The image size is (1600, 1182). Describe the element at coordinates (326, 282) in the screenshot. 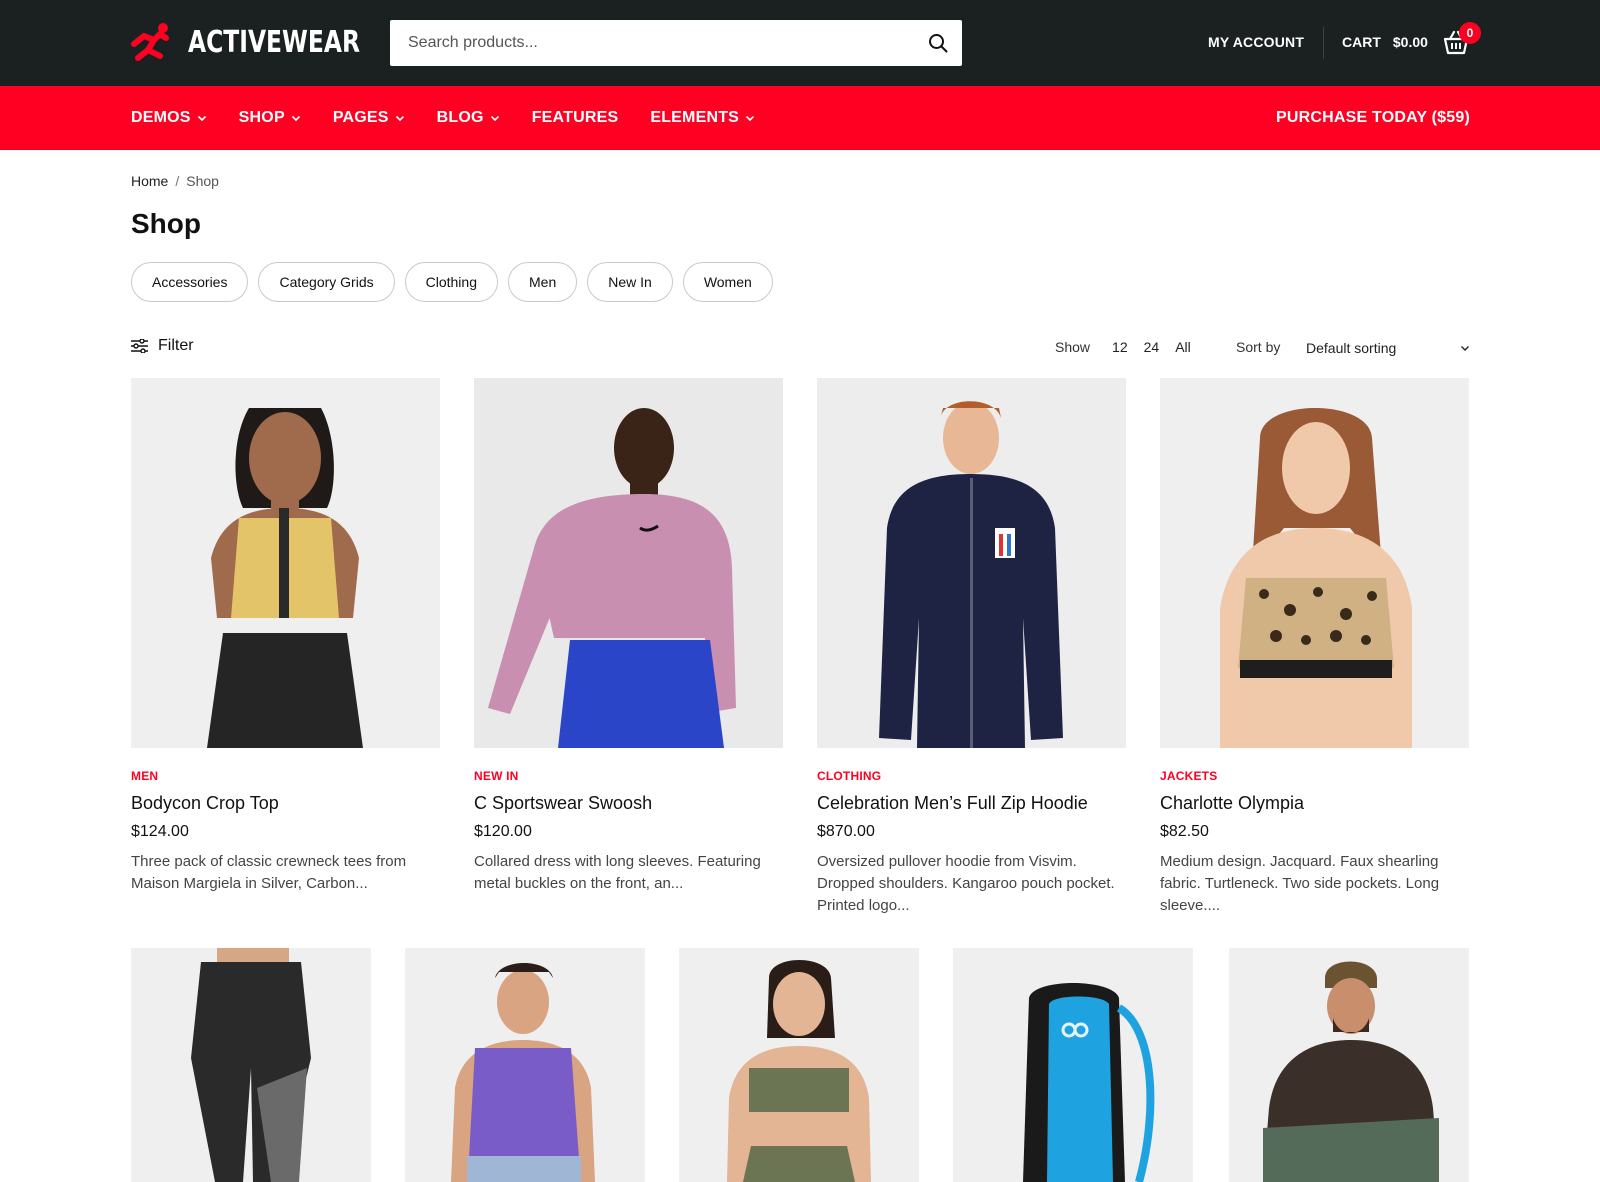

I see `category-chip: Category Grids` at that location.